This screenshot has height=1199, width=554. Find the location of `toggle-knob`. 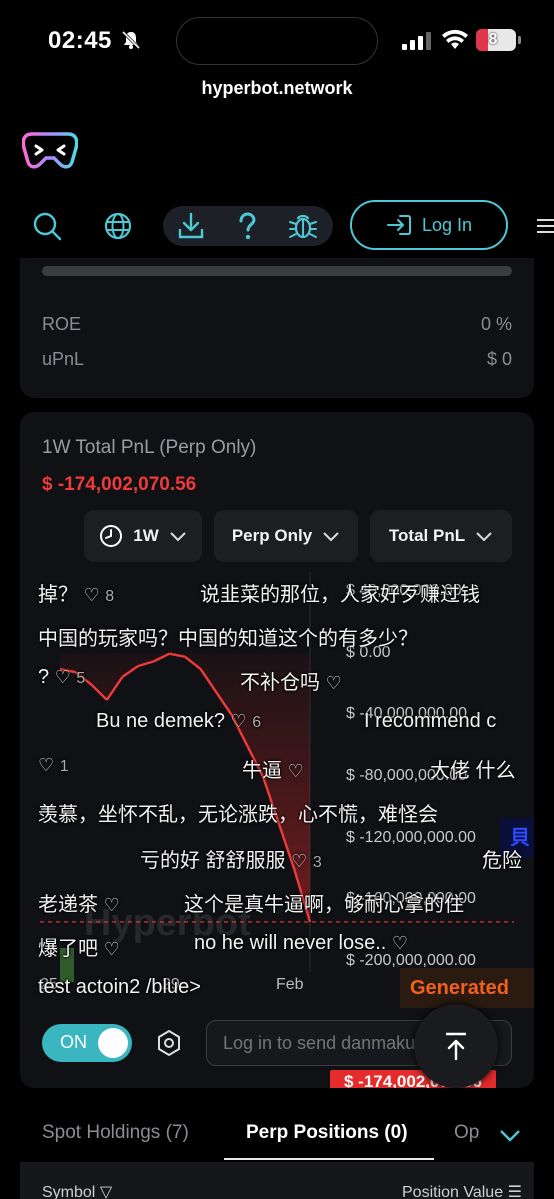

toggle-knob is located at coordinates (113, 1043).